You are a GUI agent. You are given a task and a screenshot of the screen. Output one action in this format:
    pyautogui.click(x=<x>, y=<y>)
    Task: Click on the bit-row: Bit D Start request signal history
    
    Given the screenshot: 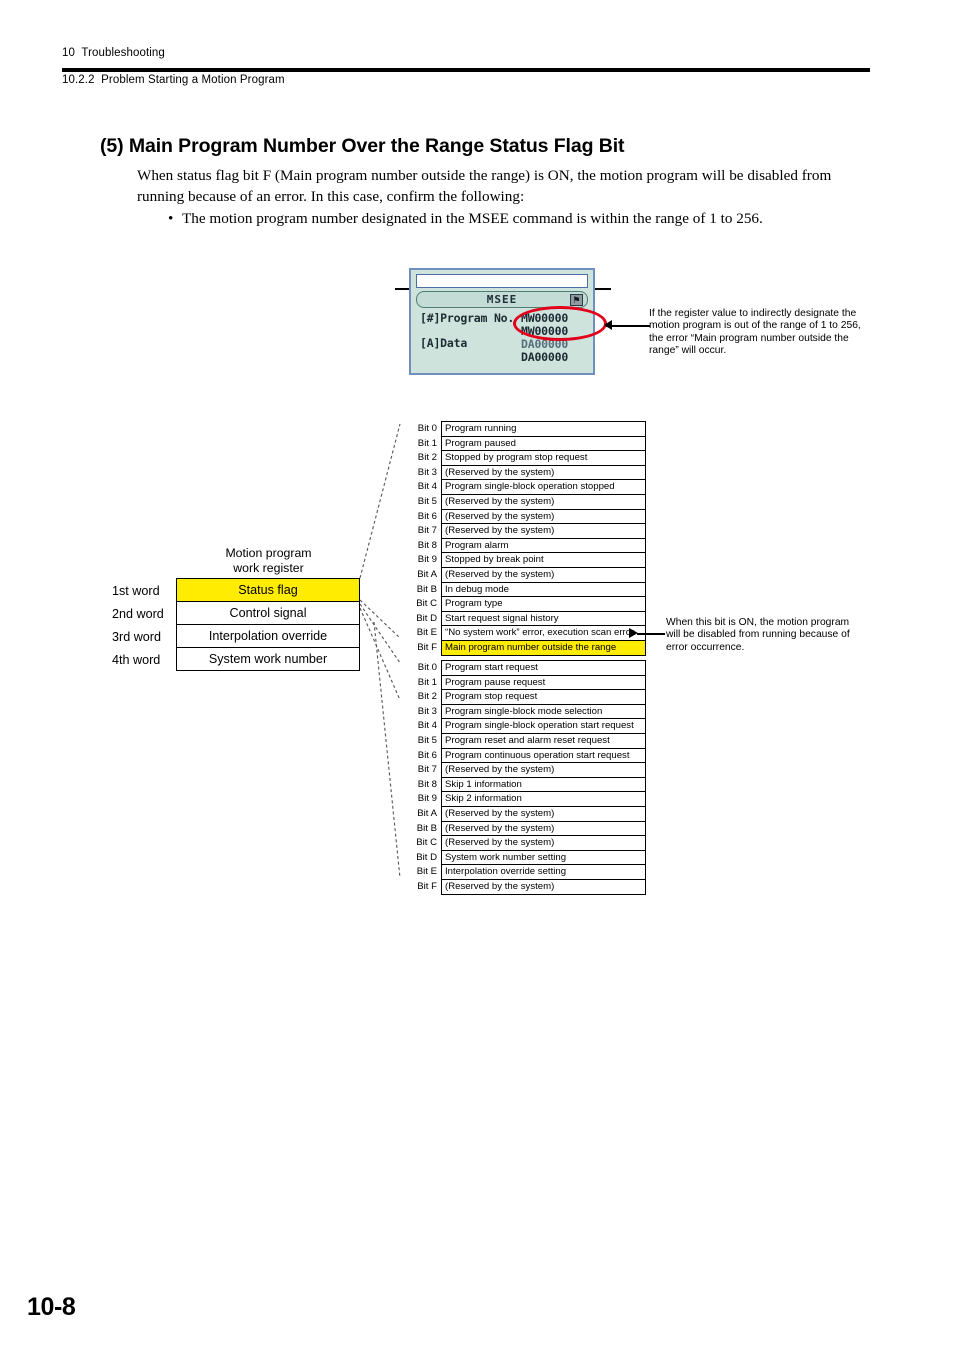 What is the action you would take?
    pyautogui.click(x=525, y=618)
    